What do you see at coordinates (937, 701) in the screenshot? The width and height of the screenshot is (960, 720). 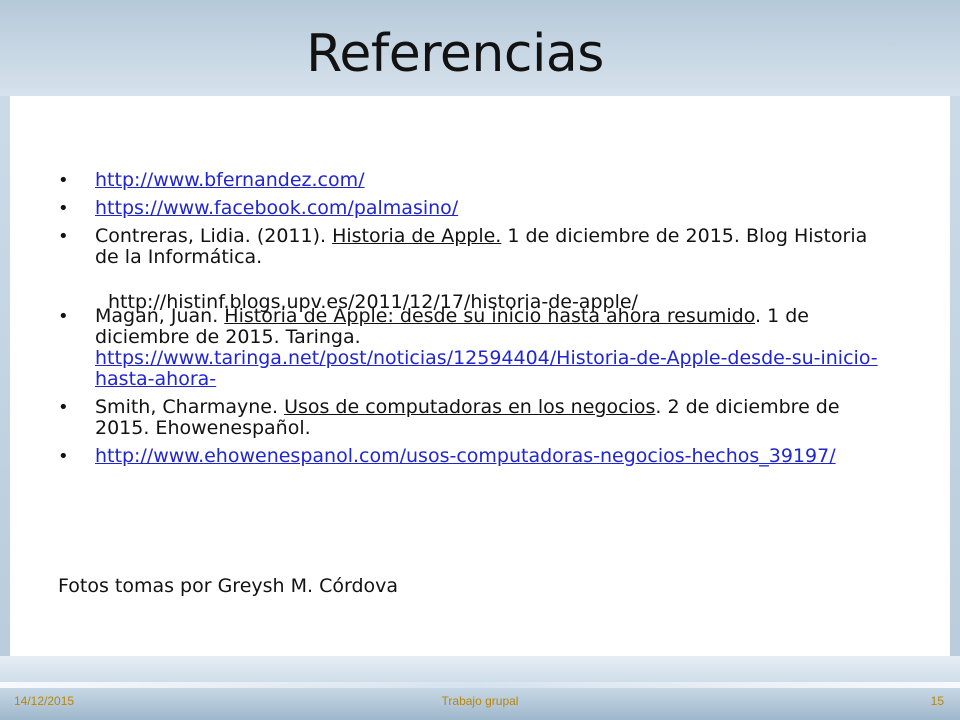 I see `page-number: 15` at bounding box center [937, 701].